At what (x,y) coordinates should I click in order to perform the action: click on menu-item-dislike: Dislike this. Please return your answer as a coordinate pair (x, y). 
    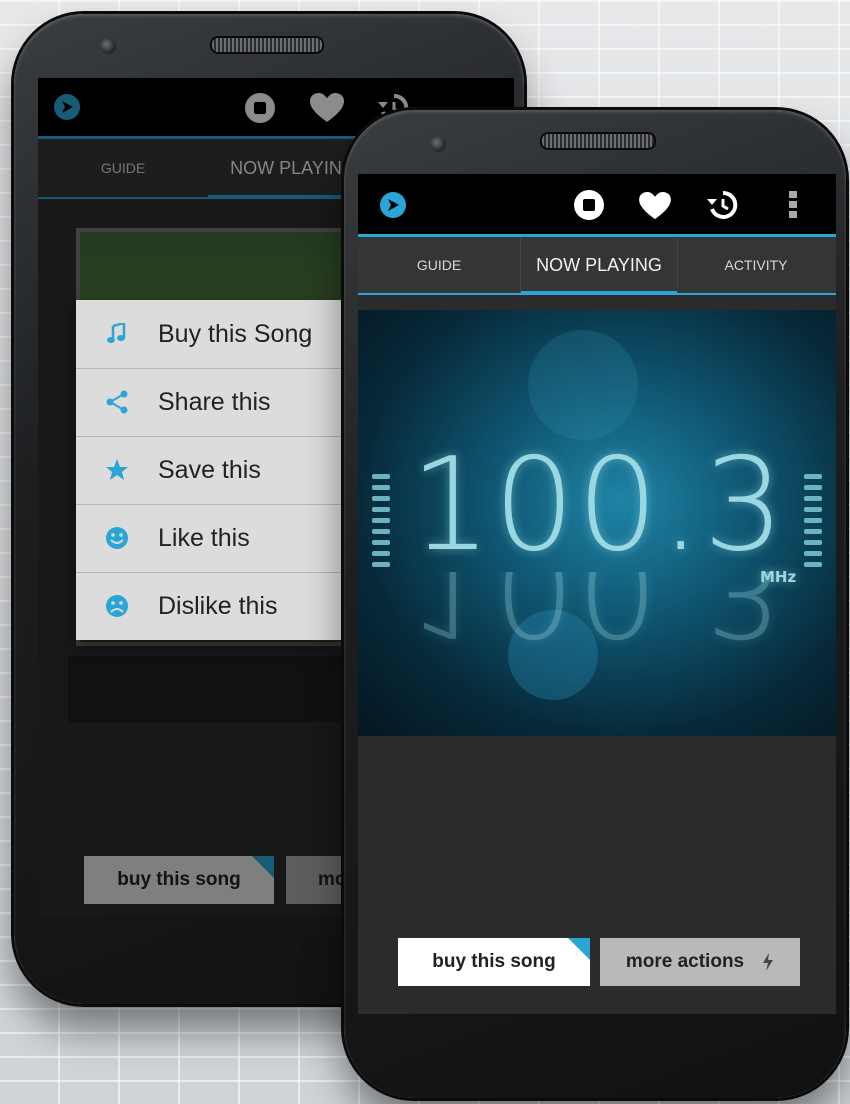
    Looking at the image, I should click on (209, 606).